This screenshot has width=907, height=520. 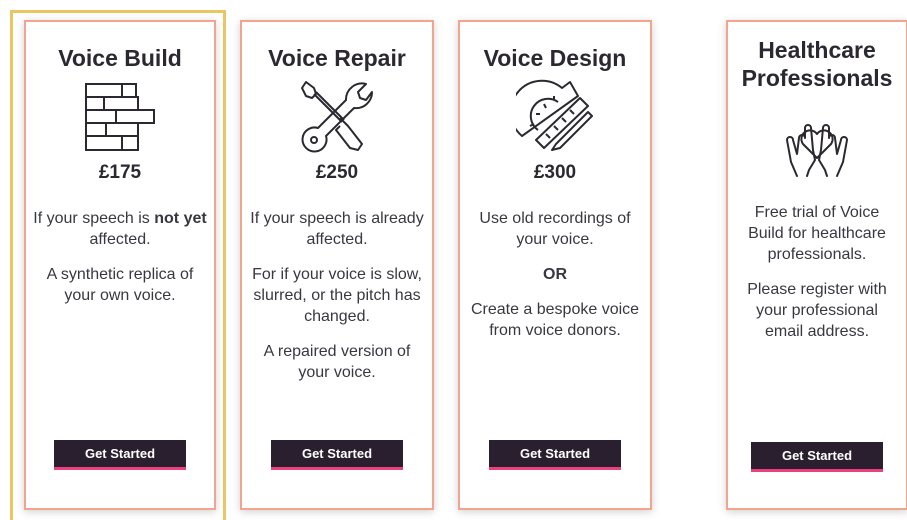 What do you see at coordinates (337, 117) in the screenshot?
I see `wrench-screwdriver-icon` at bounding box center [337, 117].